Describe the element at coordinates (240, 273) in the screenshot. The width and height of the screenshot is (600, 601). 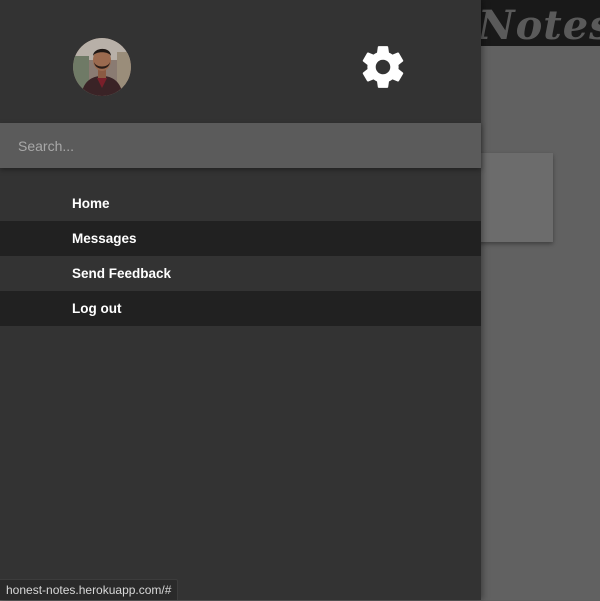
I see `menu-item-send-feedback: Send Feedback` at that location.